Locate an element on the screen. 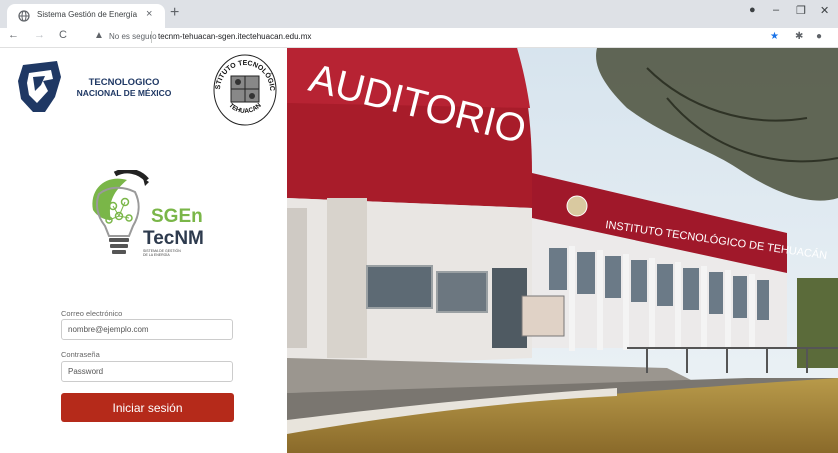 The image size is (838, 453). email-label: Correo electrónico is located at coordinates (92, 313).